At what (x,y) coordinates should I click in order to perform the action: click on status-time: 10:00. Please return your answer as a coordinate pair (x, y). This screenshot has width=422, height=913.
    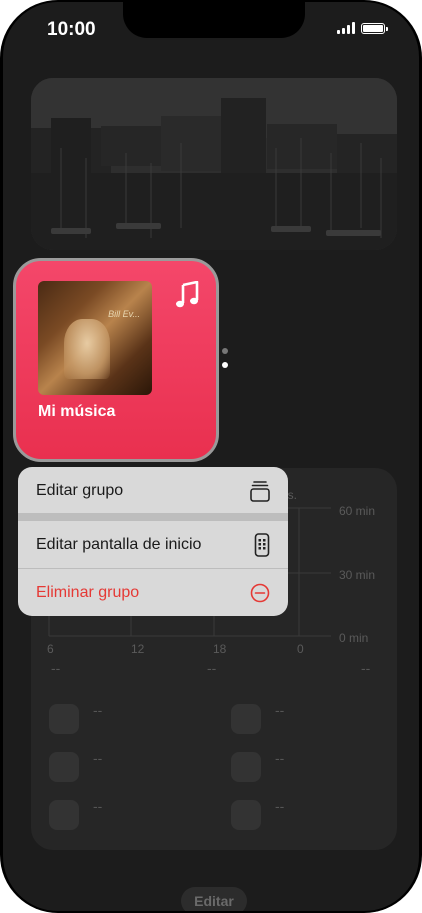
    Looking at the image, I should click on (71, 29).